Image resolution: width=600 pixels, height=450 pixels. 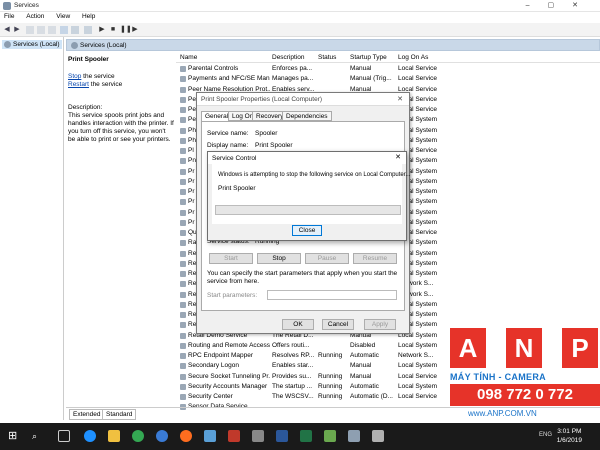 What do you see at coordinates (380, 324) in the screenshot?
I see `apply-button: Apply` at bounding box center [380, 324].